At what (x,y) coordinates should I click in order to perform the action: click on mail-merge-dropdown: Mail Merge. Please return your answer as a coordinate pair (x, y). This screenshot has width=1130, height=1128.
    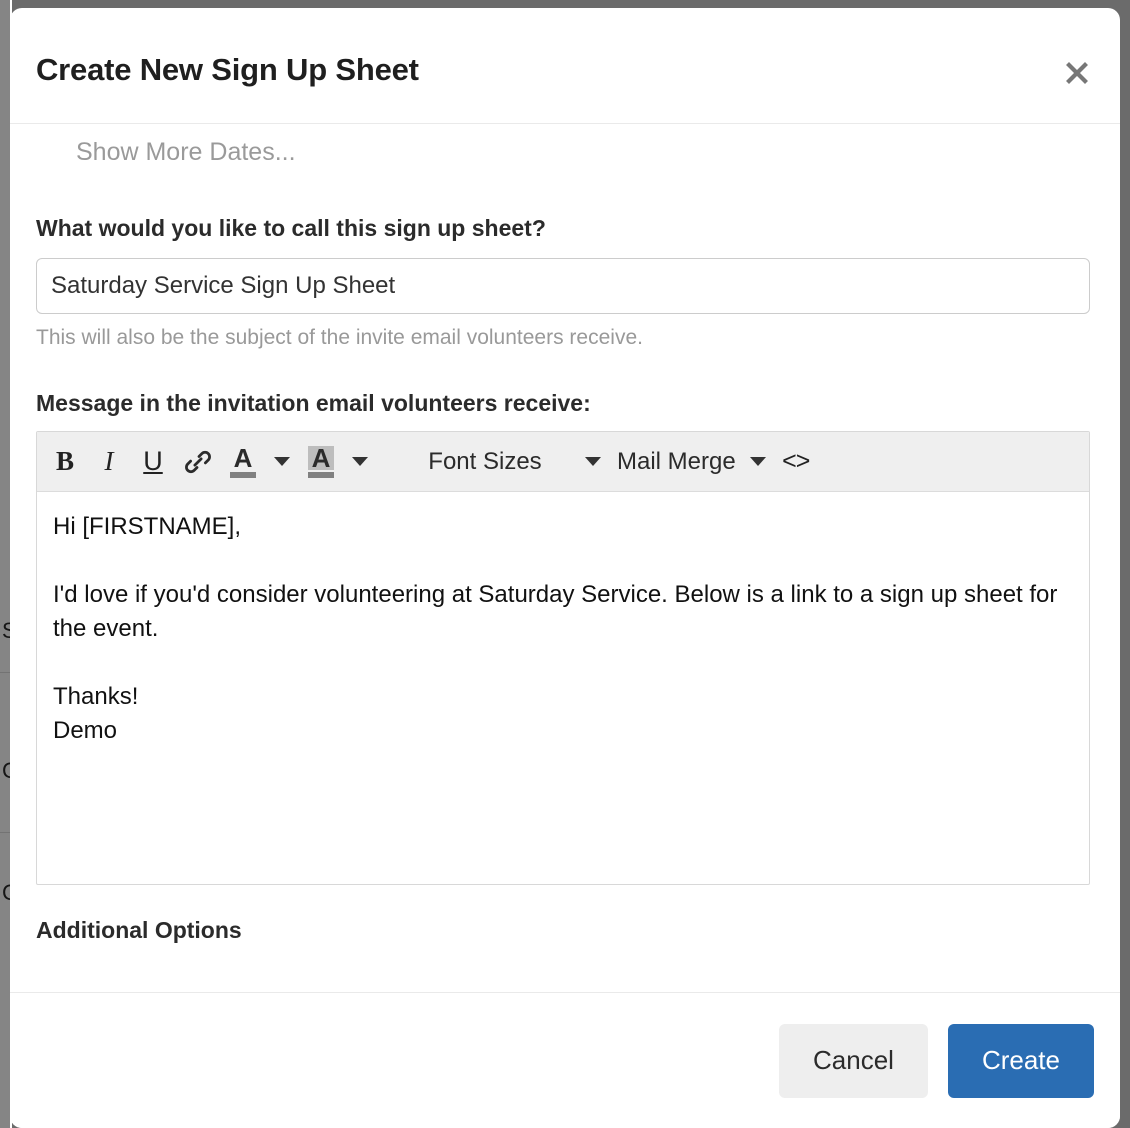
    Looking at the image, I should click on (691, 462).